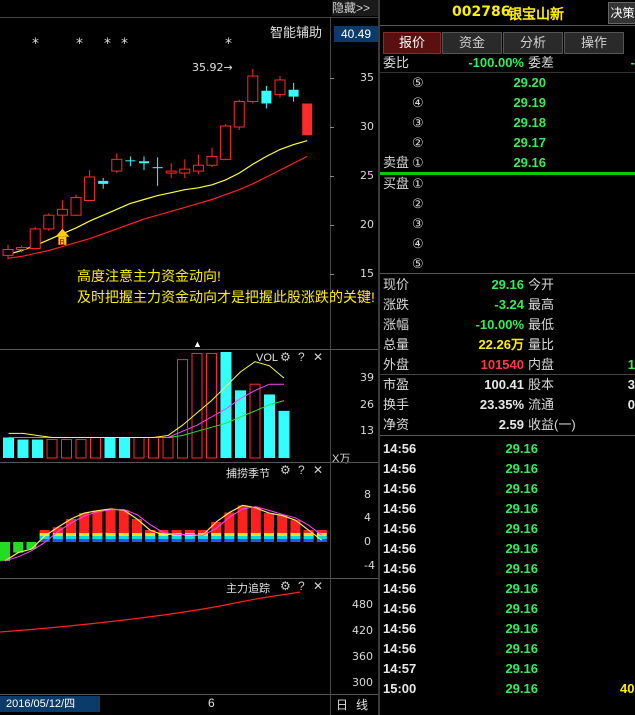  Describe the element at coordinates (594, 43) in the screenshot. I see `tab-operate: 操作` at that location.